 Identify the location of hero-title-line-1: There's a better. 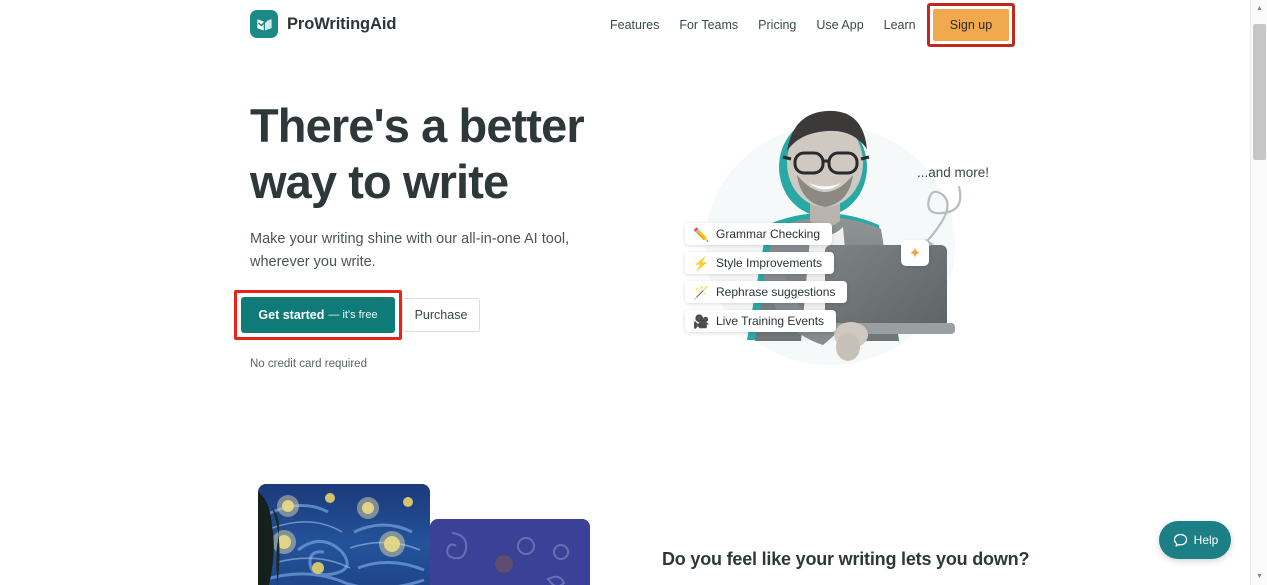
(417, 125).